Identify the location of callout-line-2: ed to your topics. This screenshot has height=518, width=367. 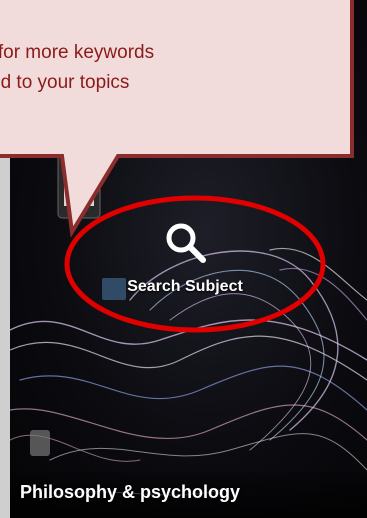
(65, 83).